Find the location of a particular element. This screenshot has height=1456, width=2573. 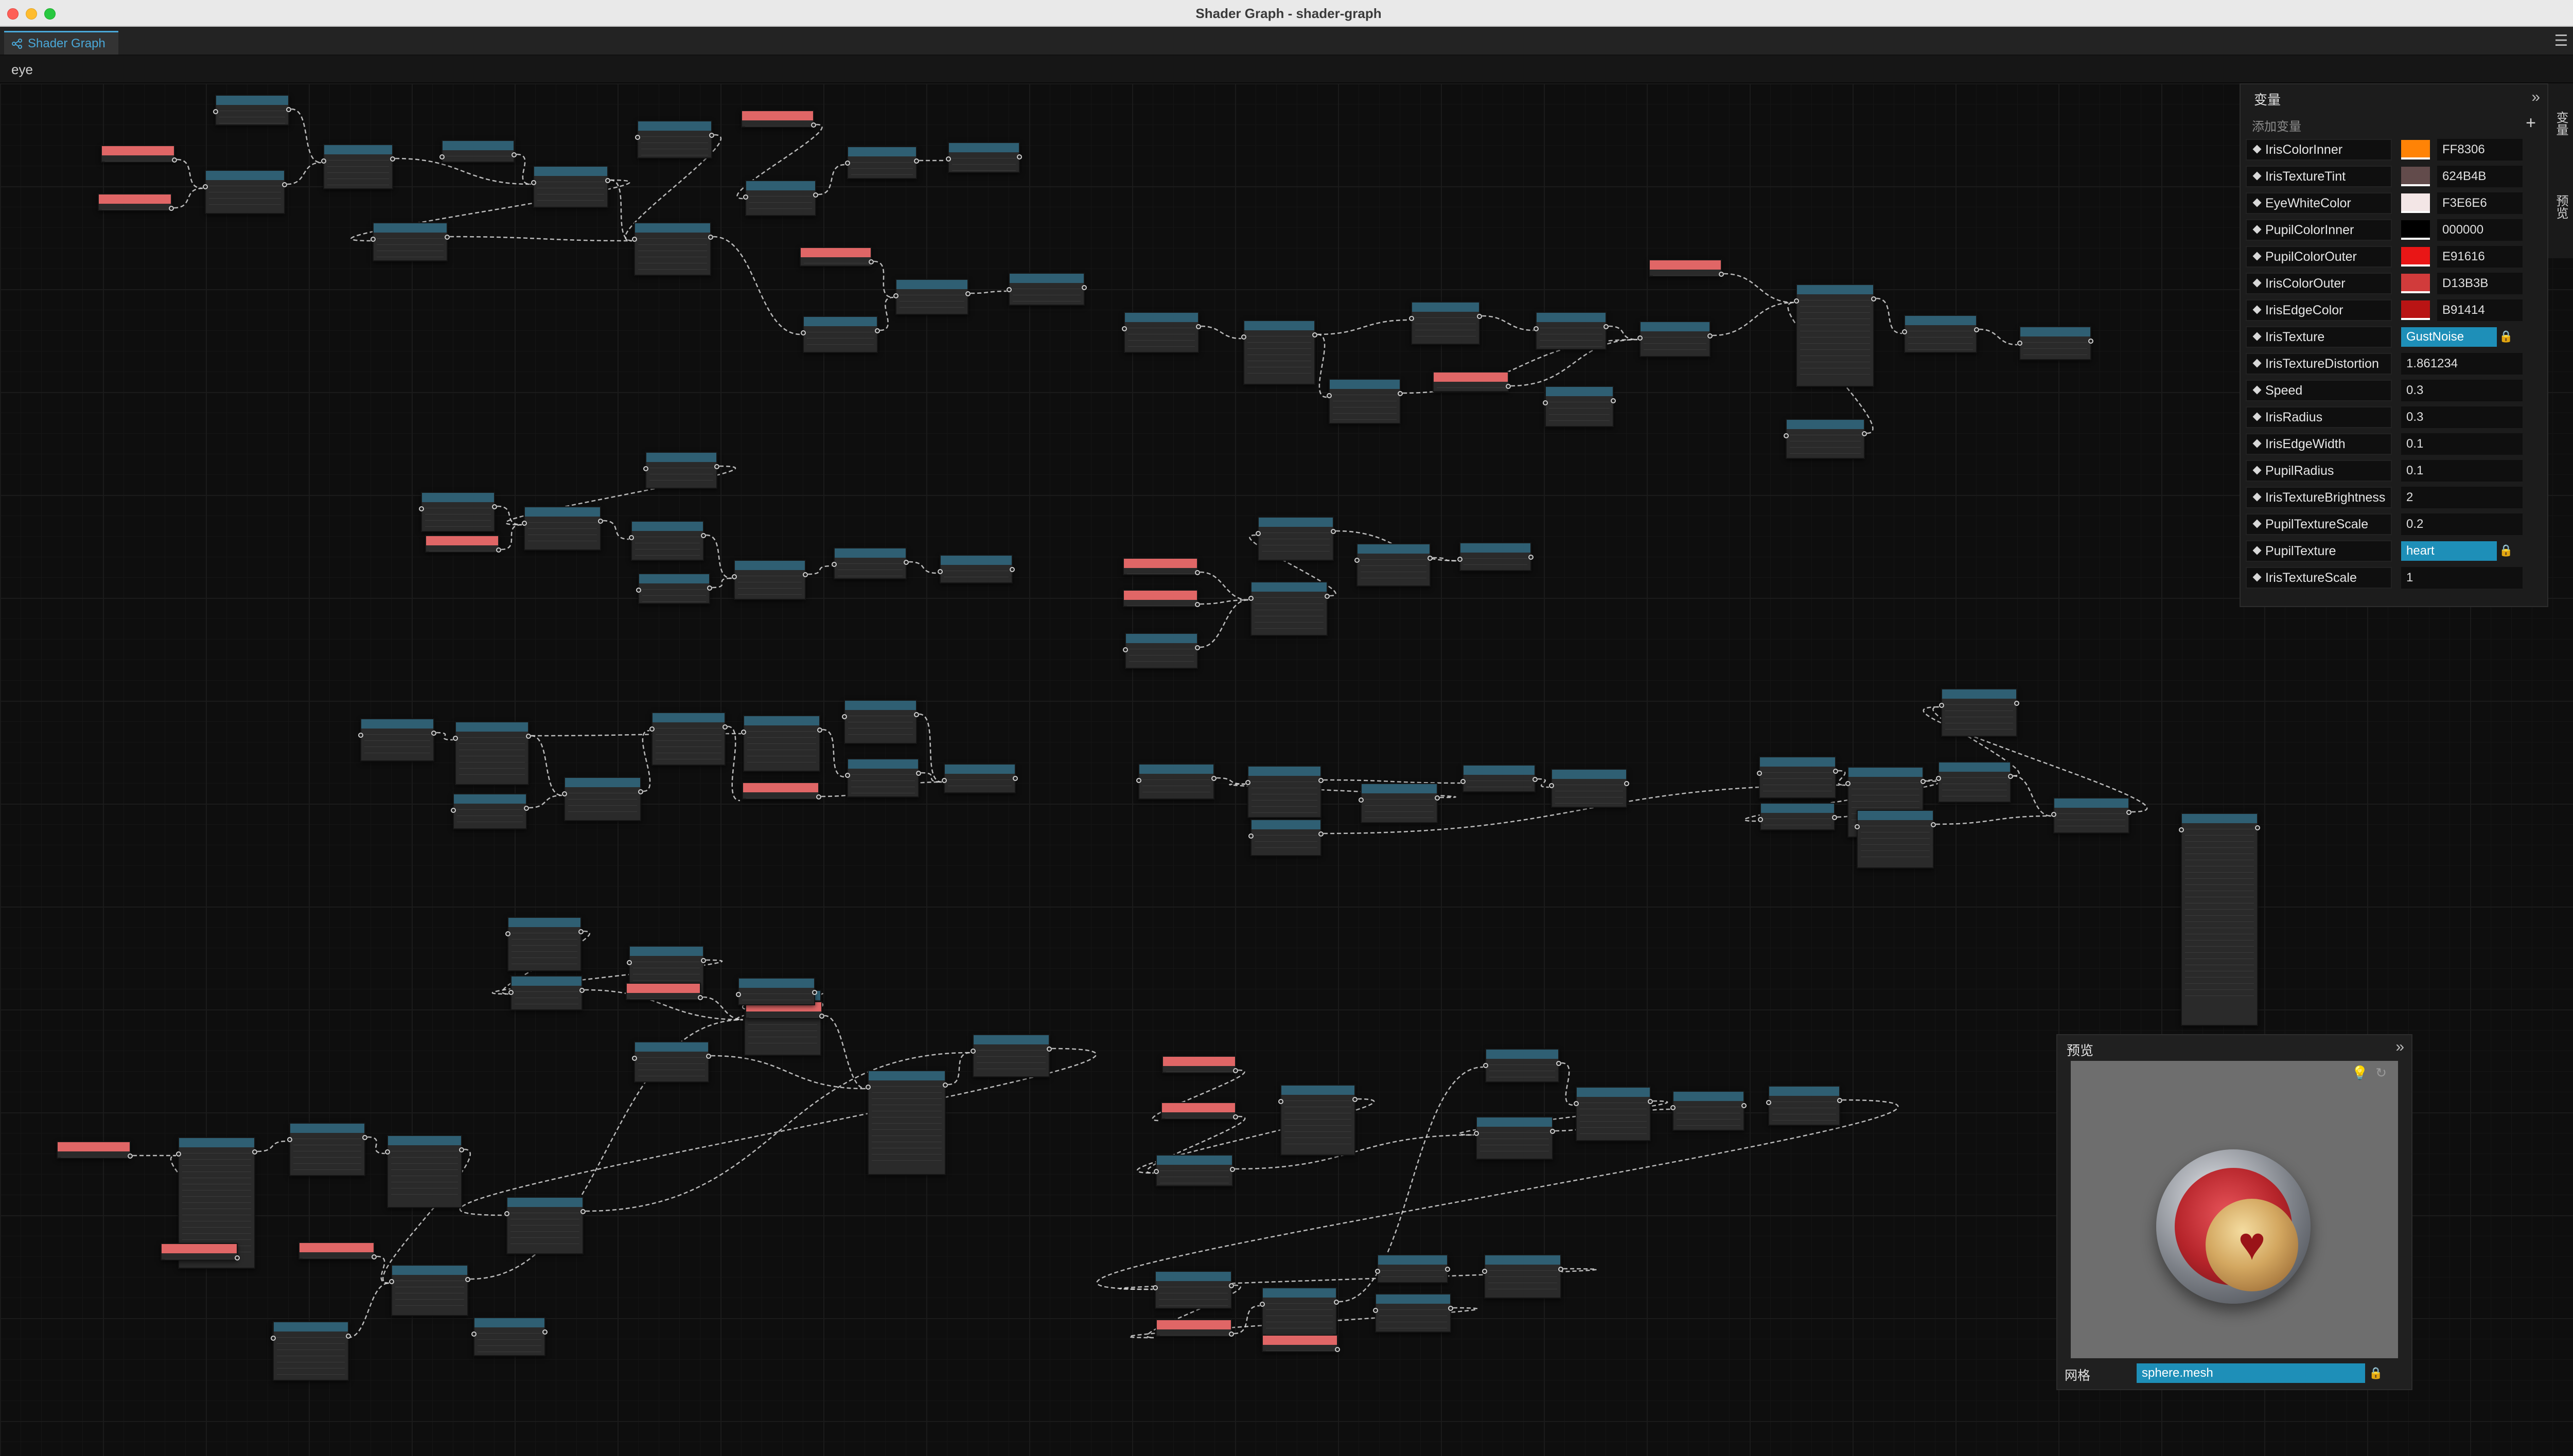

variable-row: IrisTextureBrightness 2 is located at coordinates (2395, 498).